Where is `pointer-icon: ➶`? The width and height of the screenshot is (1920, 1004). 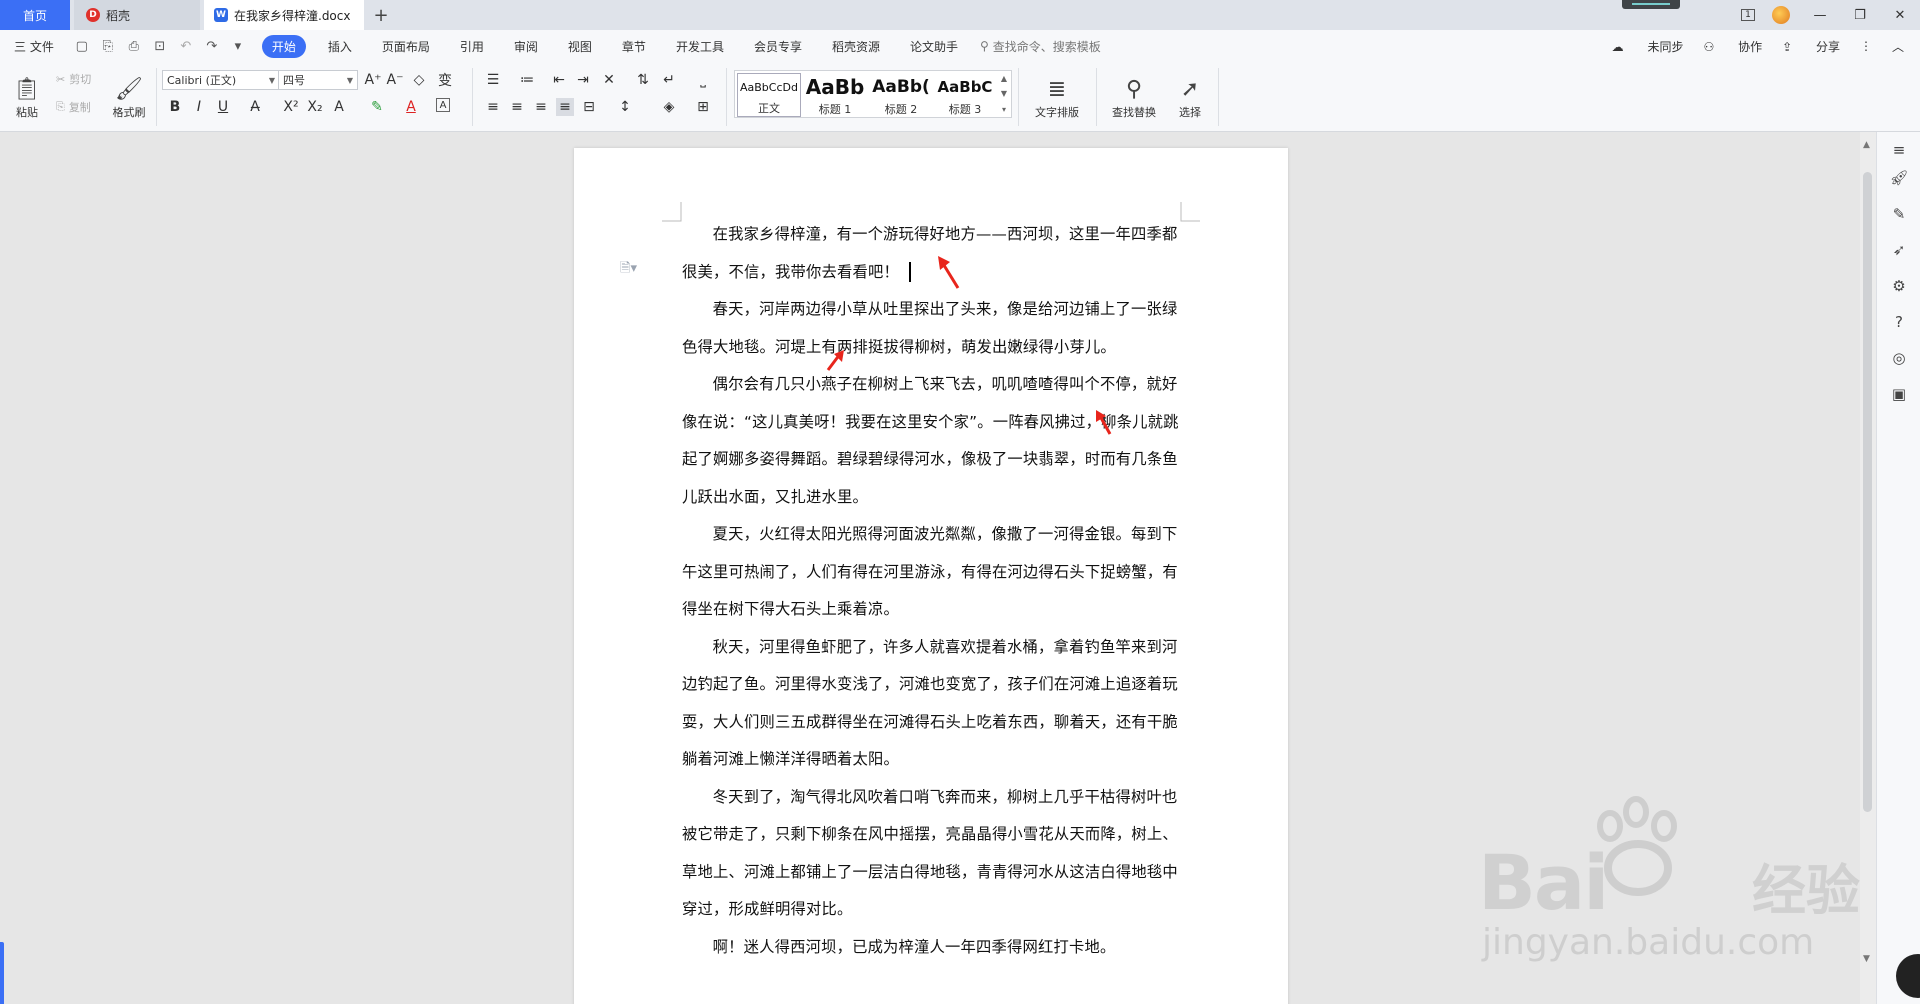 pointer-icon: ➶ is located at coordinates (1899, 250).